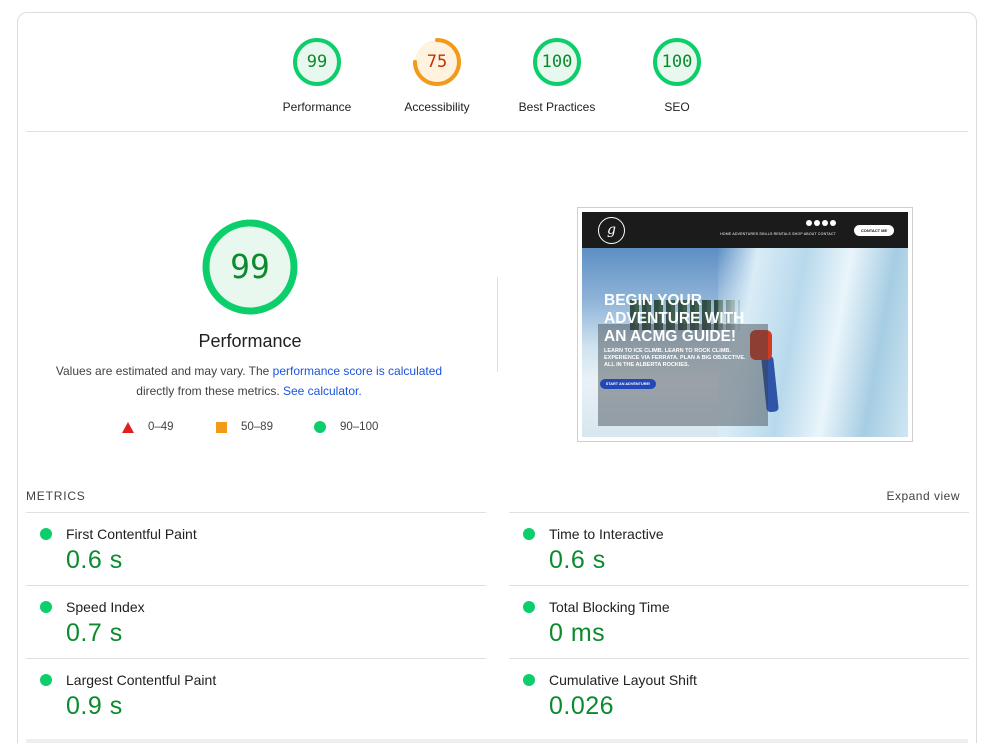 The width and height of the screenshot is (995, 743). I want to click on metric-value: 0.026, so click(582, 706).